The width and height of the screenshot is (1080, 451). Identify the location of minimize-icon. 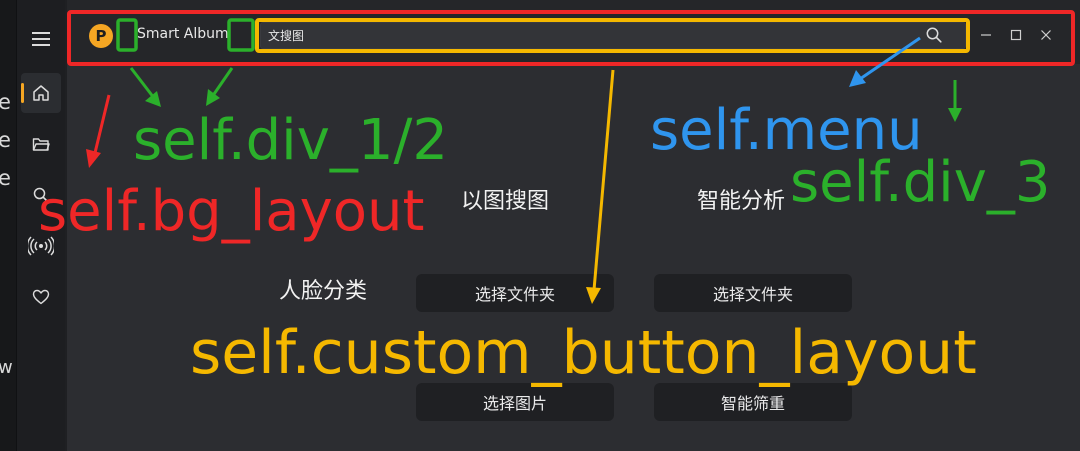
(986, 35).